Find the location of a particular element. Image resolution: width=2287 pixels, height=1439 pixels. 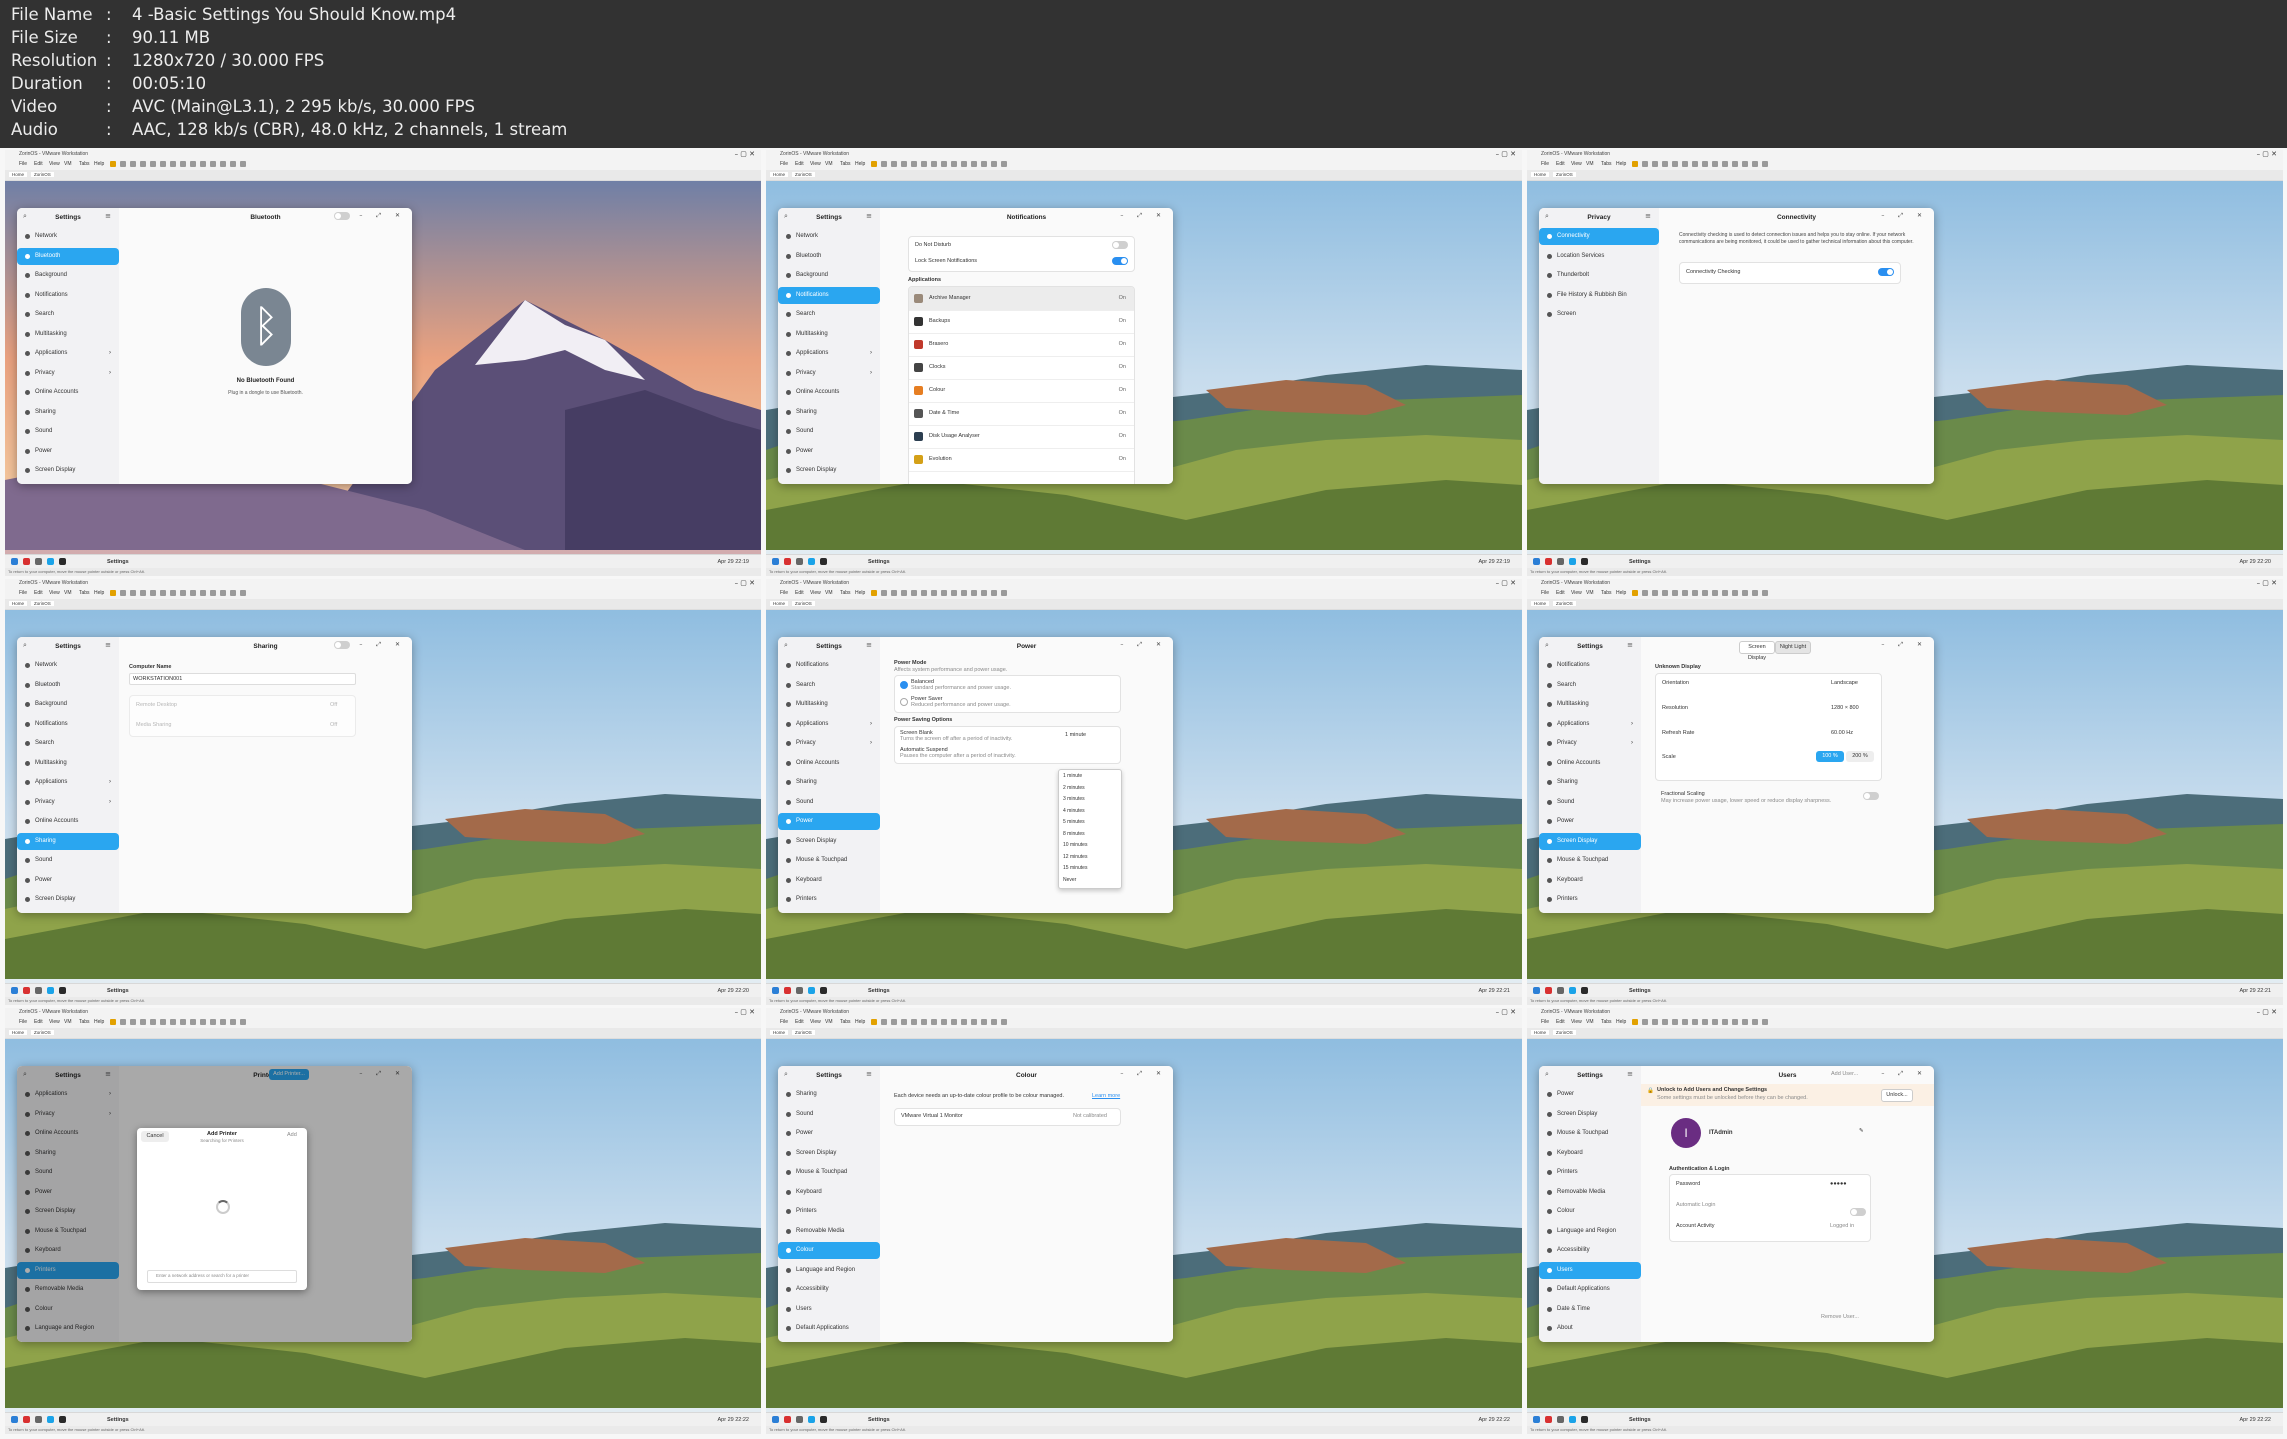

automatic-login-toggle is located at coordinates (1858, 1212).